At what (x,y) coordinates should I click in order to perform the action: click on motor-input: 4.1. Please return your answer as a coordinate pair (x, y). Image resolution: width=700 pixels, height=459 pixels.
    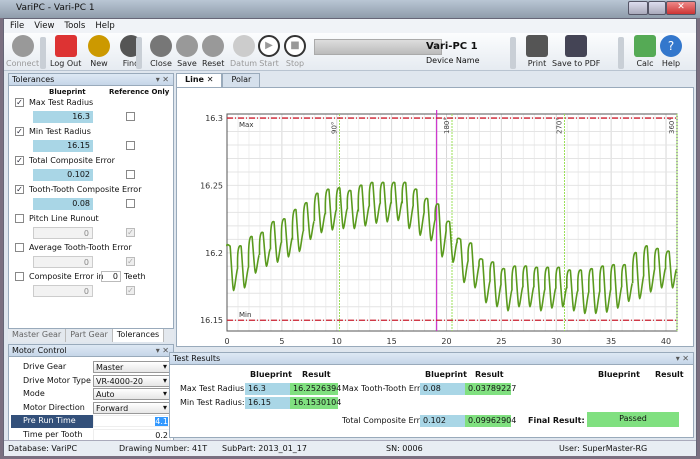
    Looking at the image, I should click on (132, 421).